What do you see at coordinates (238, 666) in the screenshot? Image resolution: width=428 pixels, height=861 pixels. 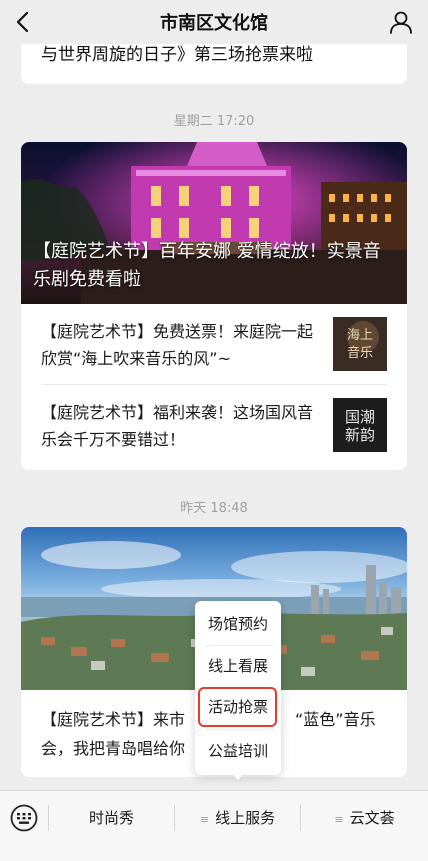 I see `menu-item-online-exhibition: 线上看展` at bounding box center [238, 666].